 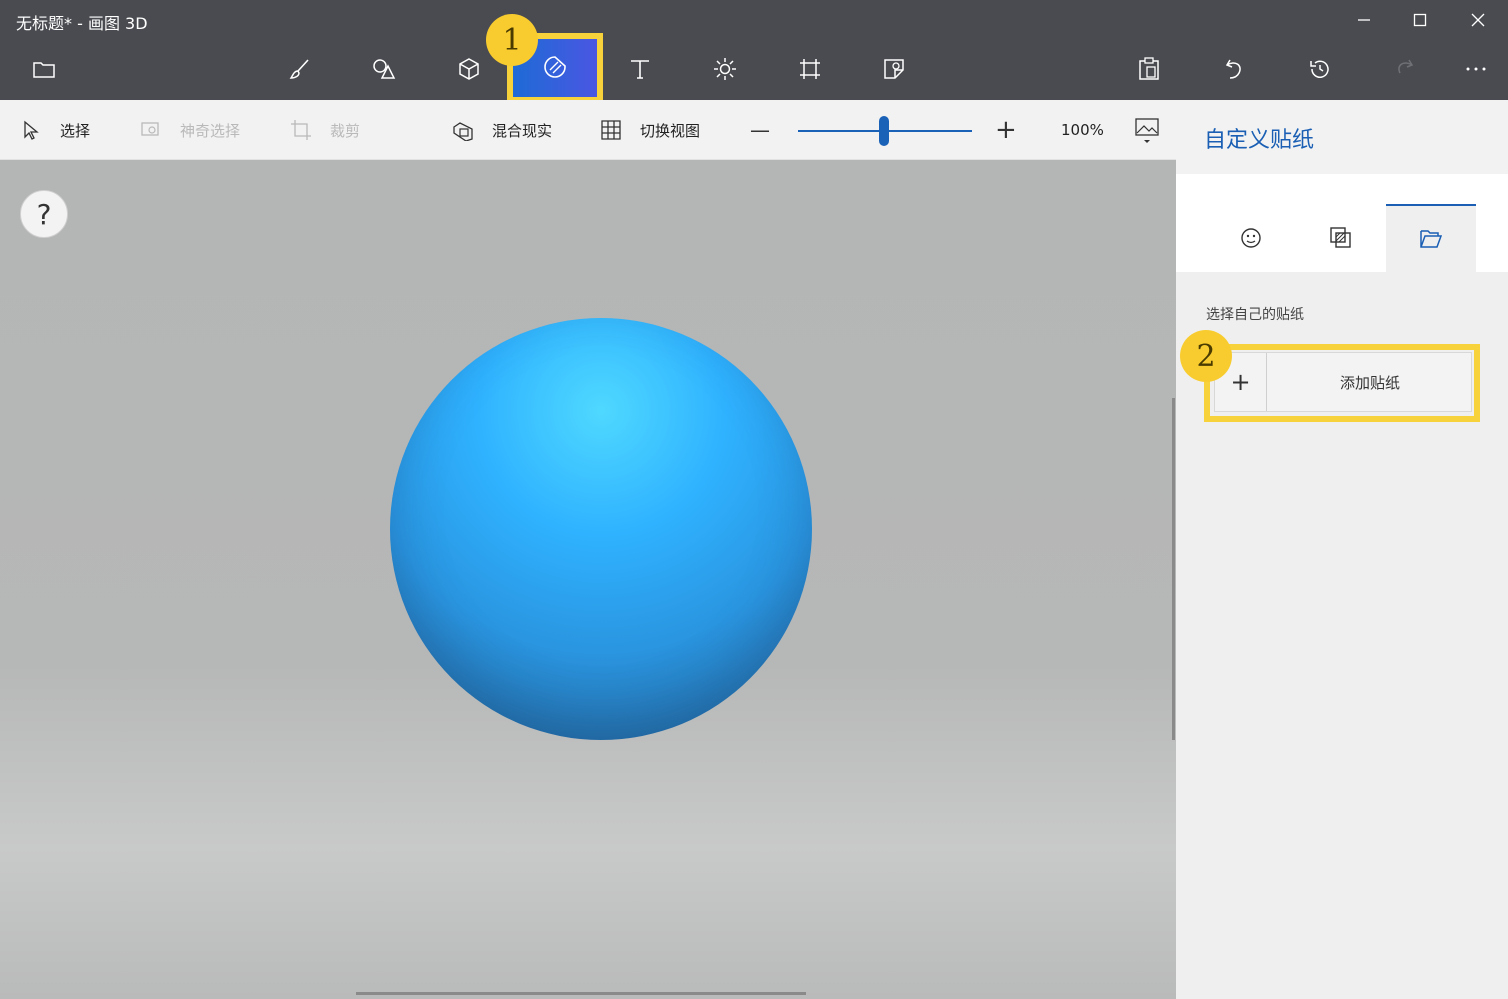 What do you see at coordinates (469, 69) in the screenshot?
I see `3d-shapes-icon` at bounding box center [469, 69].